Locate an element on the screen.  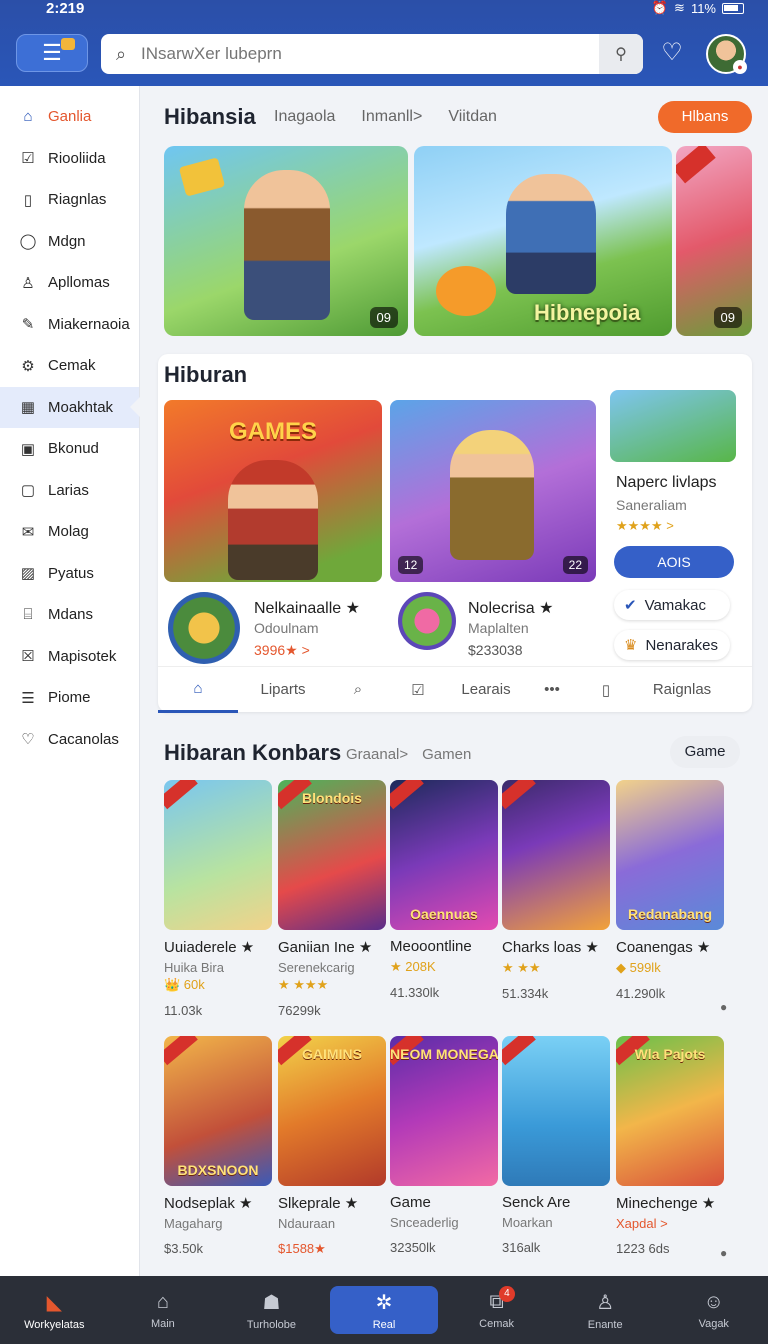
sidebar-item-label: Miakernaoia is located at coordinates (89, 324).